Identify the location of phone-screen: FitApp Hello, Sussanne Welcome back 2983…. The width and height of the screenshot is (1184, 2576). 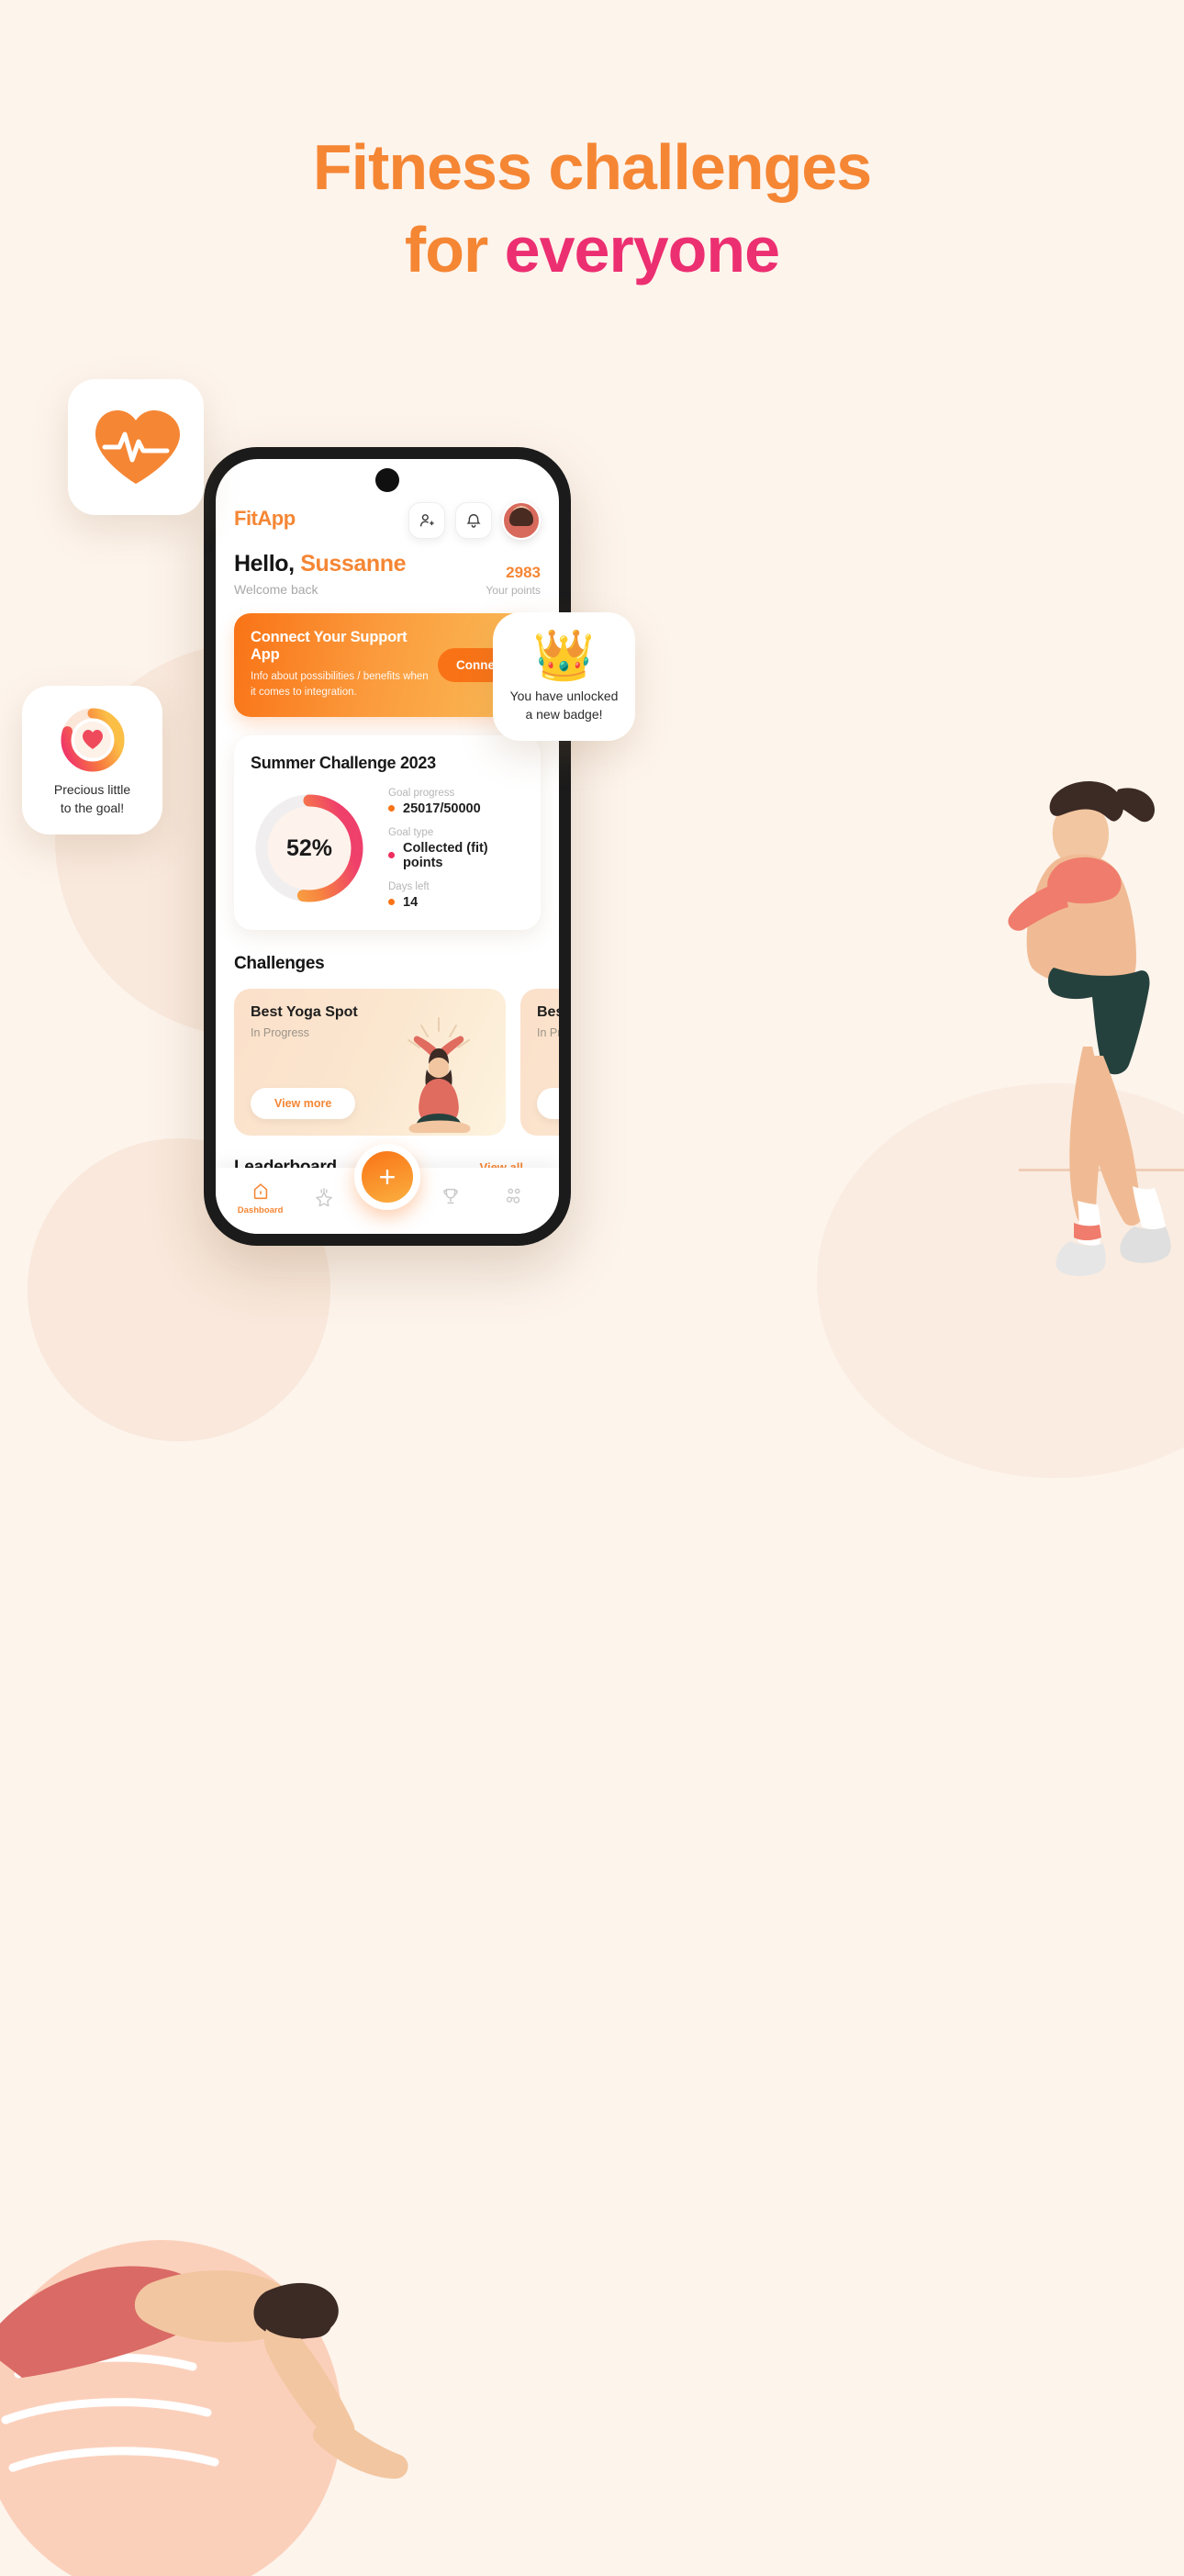
(387, 846).